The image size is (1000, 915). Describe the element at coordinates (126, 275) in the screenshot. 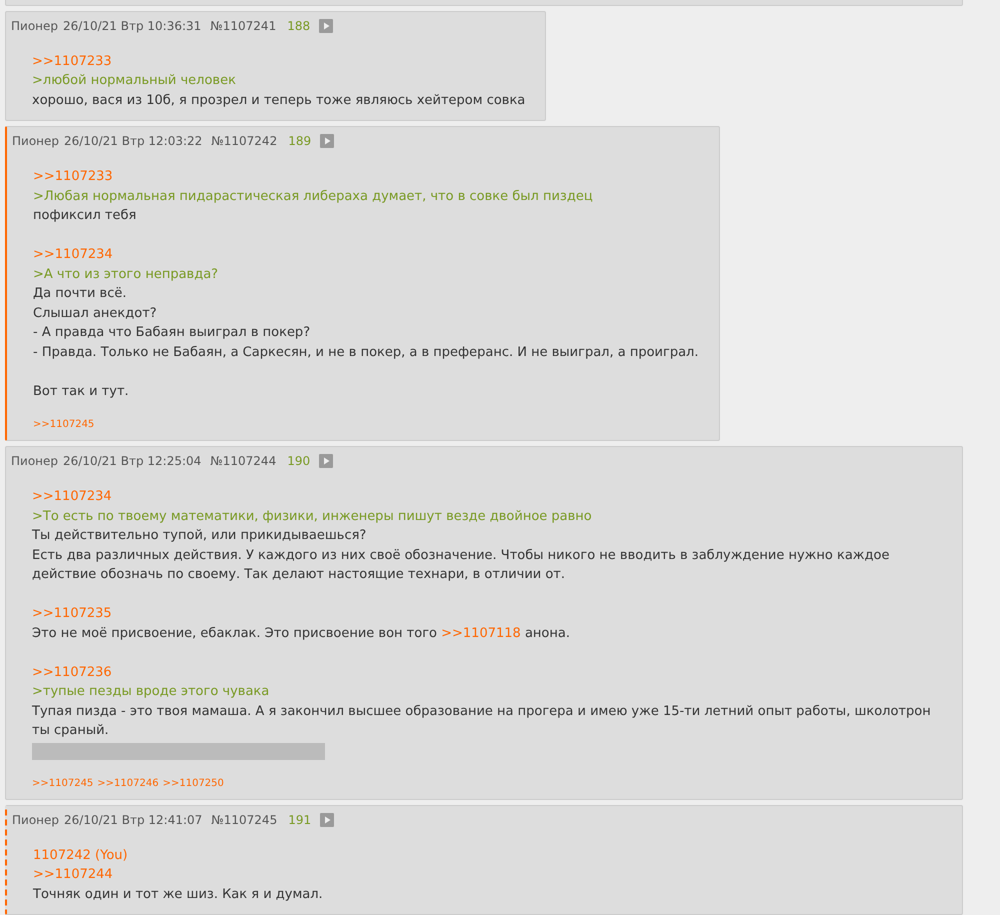

I see `quote-text: >А что из этого неправда?` at that location.